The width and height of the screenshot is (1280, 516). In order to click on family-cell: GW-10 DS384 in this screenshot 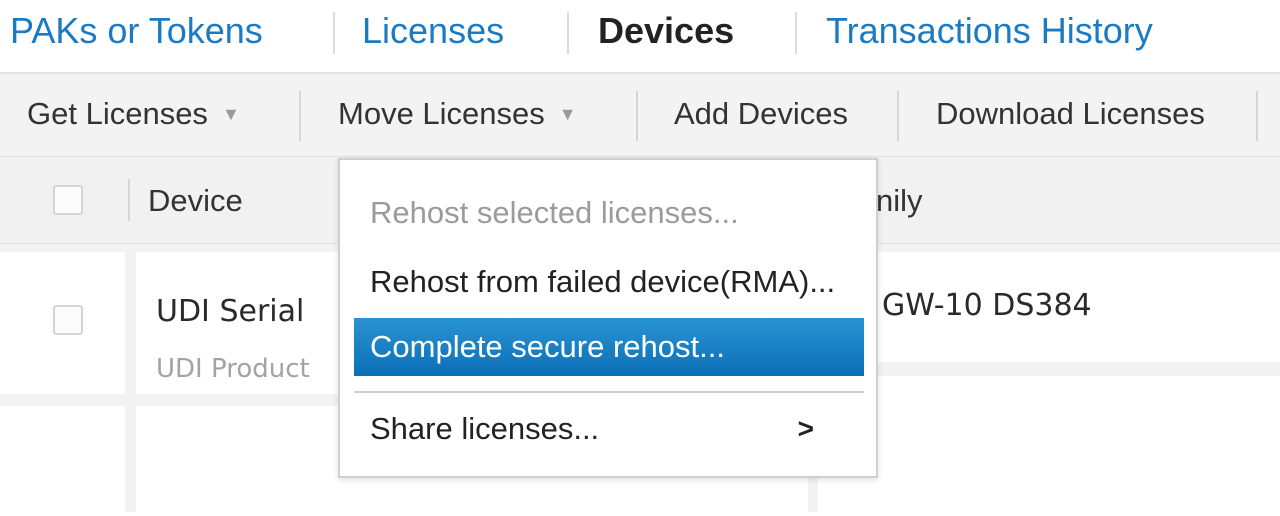, I will do `click(1049, 307)`.